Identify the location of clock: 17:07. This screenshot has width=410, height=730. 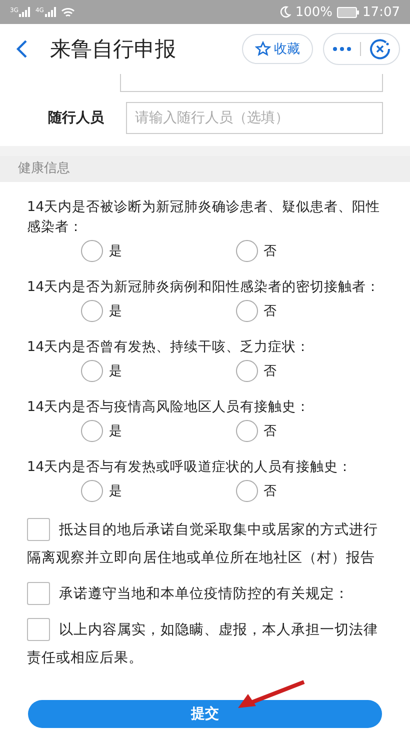
(381, 12).